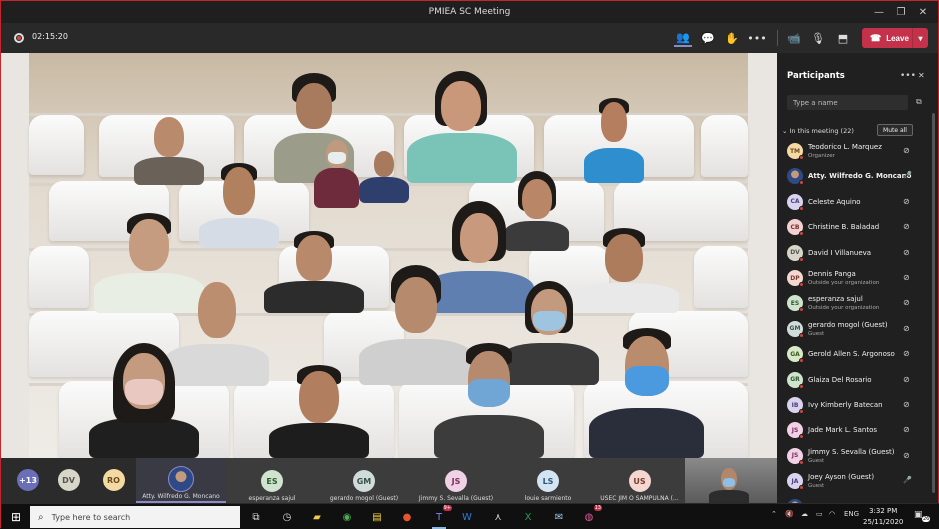 This screenshot has height=529, width=939. Describe the element at coordinates (854, 151) in the screenshot. I see `participant-row: TM Teodorico L. Marquez Organizer ⊘` at that location.